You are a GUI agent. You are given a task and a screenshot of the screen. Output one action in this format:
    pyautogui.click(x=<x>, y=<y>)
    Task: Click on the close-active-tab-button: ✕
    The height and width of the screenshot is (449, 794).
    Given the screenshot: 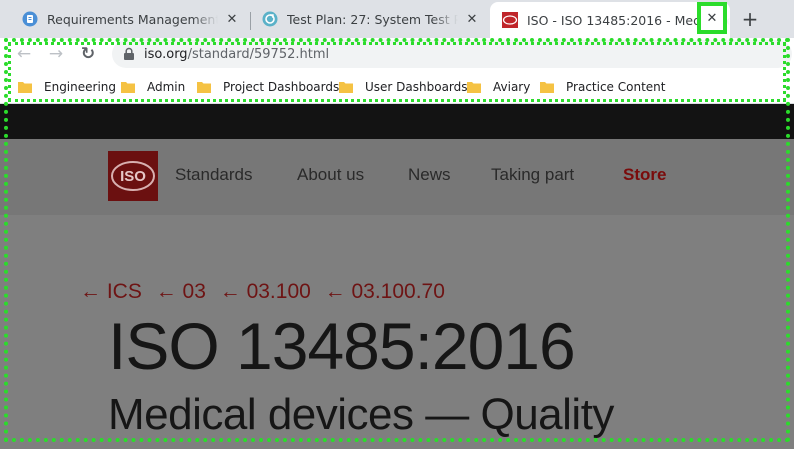 What is the action you would take?
    pyautogui.click(x=712, y=18)
    